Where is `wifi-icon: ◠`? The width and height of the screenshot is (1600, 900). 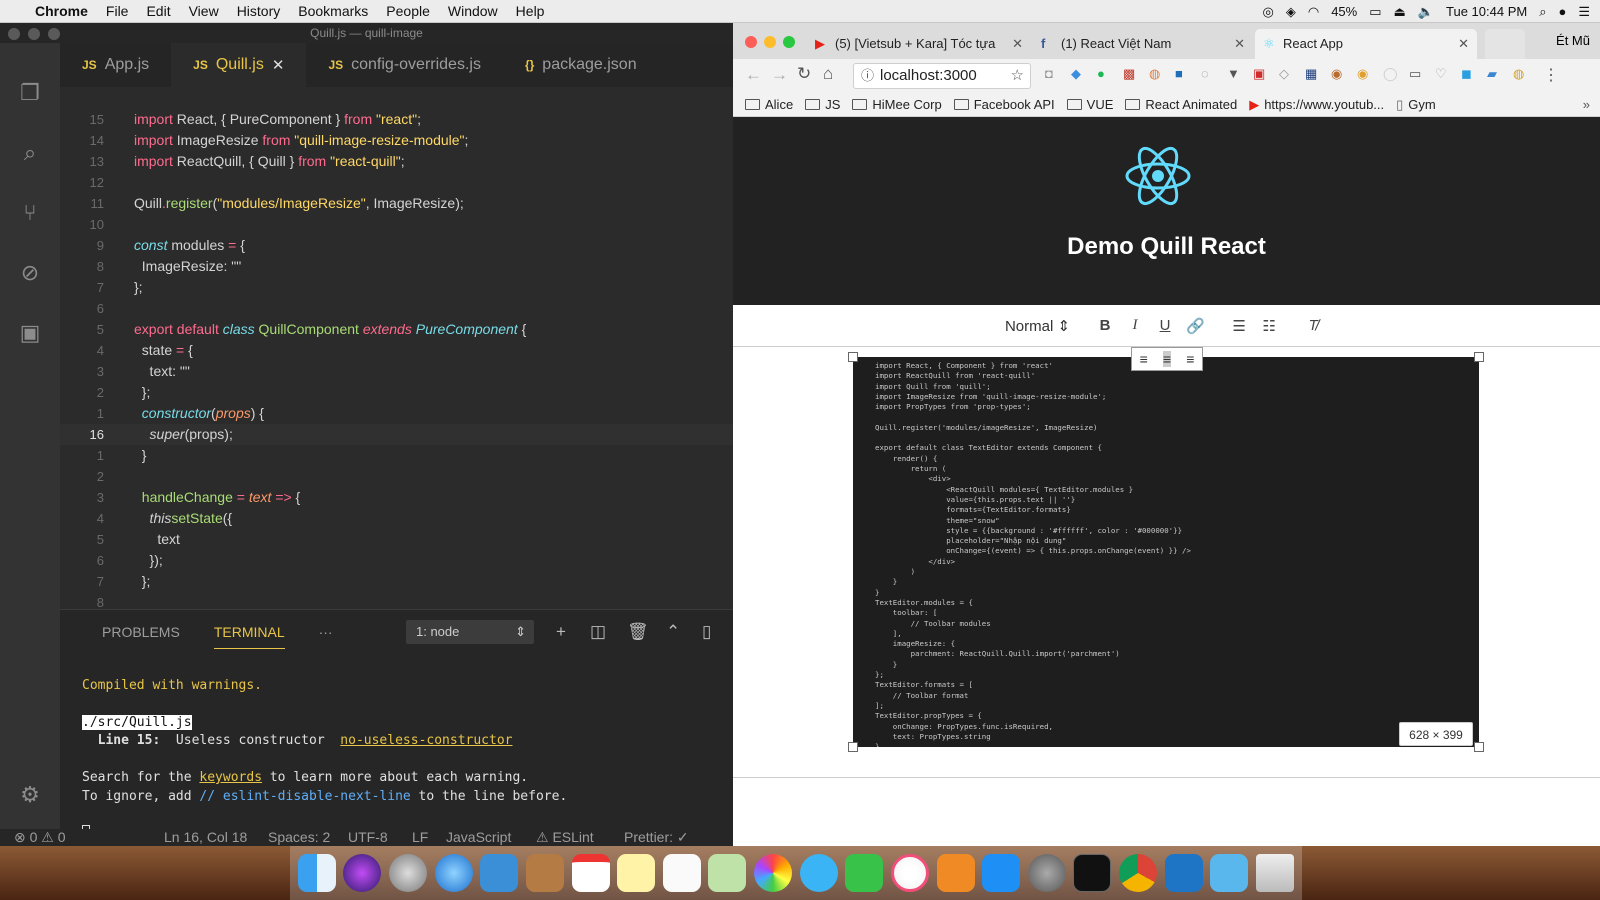 wifi-icon: ◠ is located at coordinates (1313, 12).